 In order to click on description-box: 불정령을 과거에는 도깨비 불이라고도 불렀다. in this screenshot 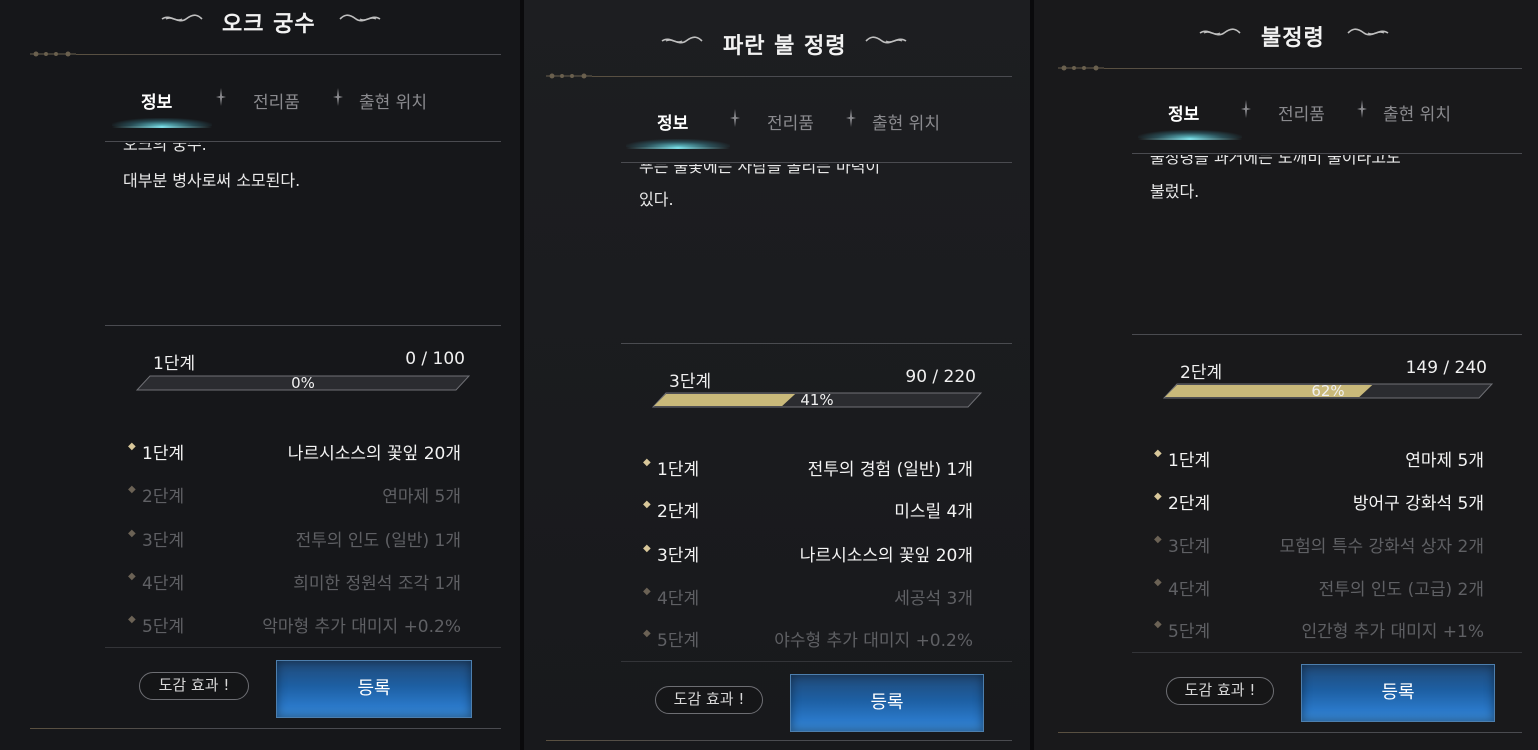, I will do `click(1330, 243)`.